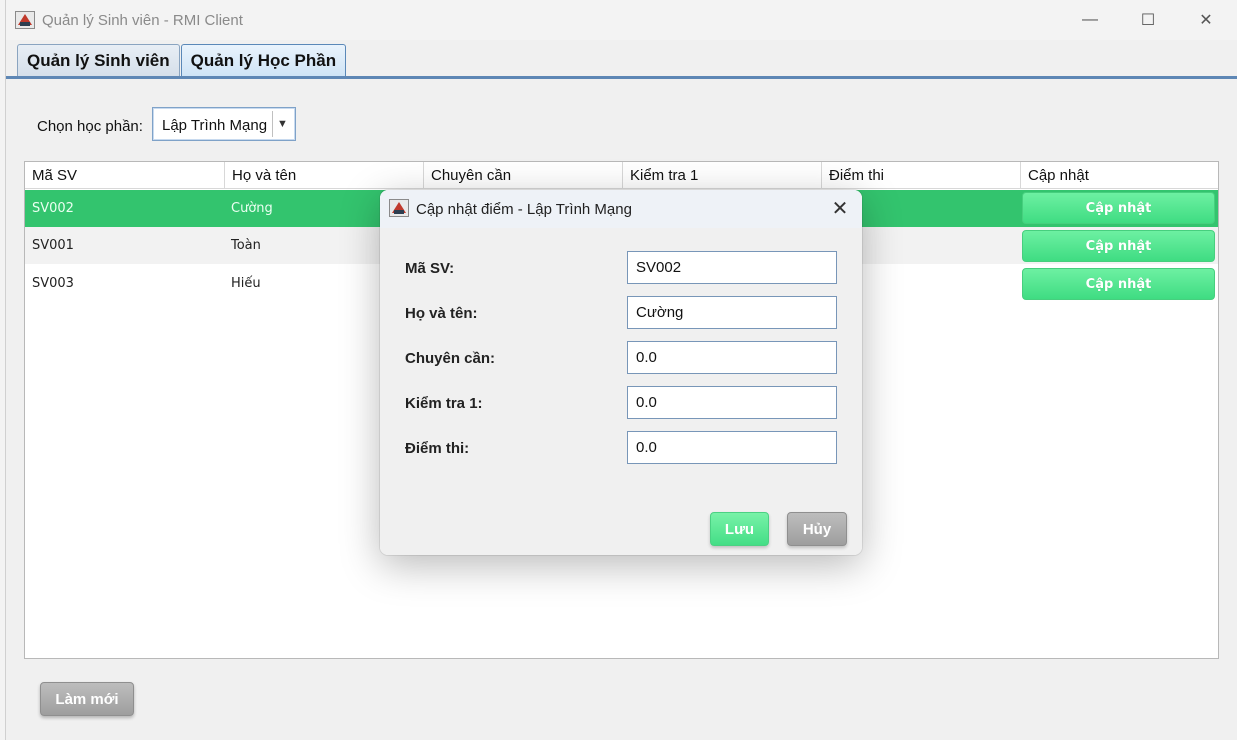  What do you see at coordinates (324, 175) in the screenshot?
I see `column-header-full-name: Họ và tên` at bounding box center [324, 175].